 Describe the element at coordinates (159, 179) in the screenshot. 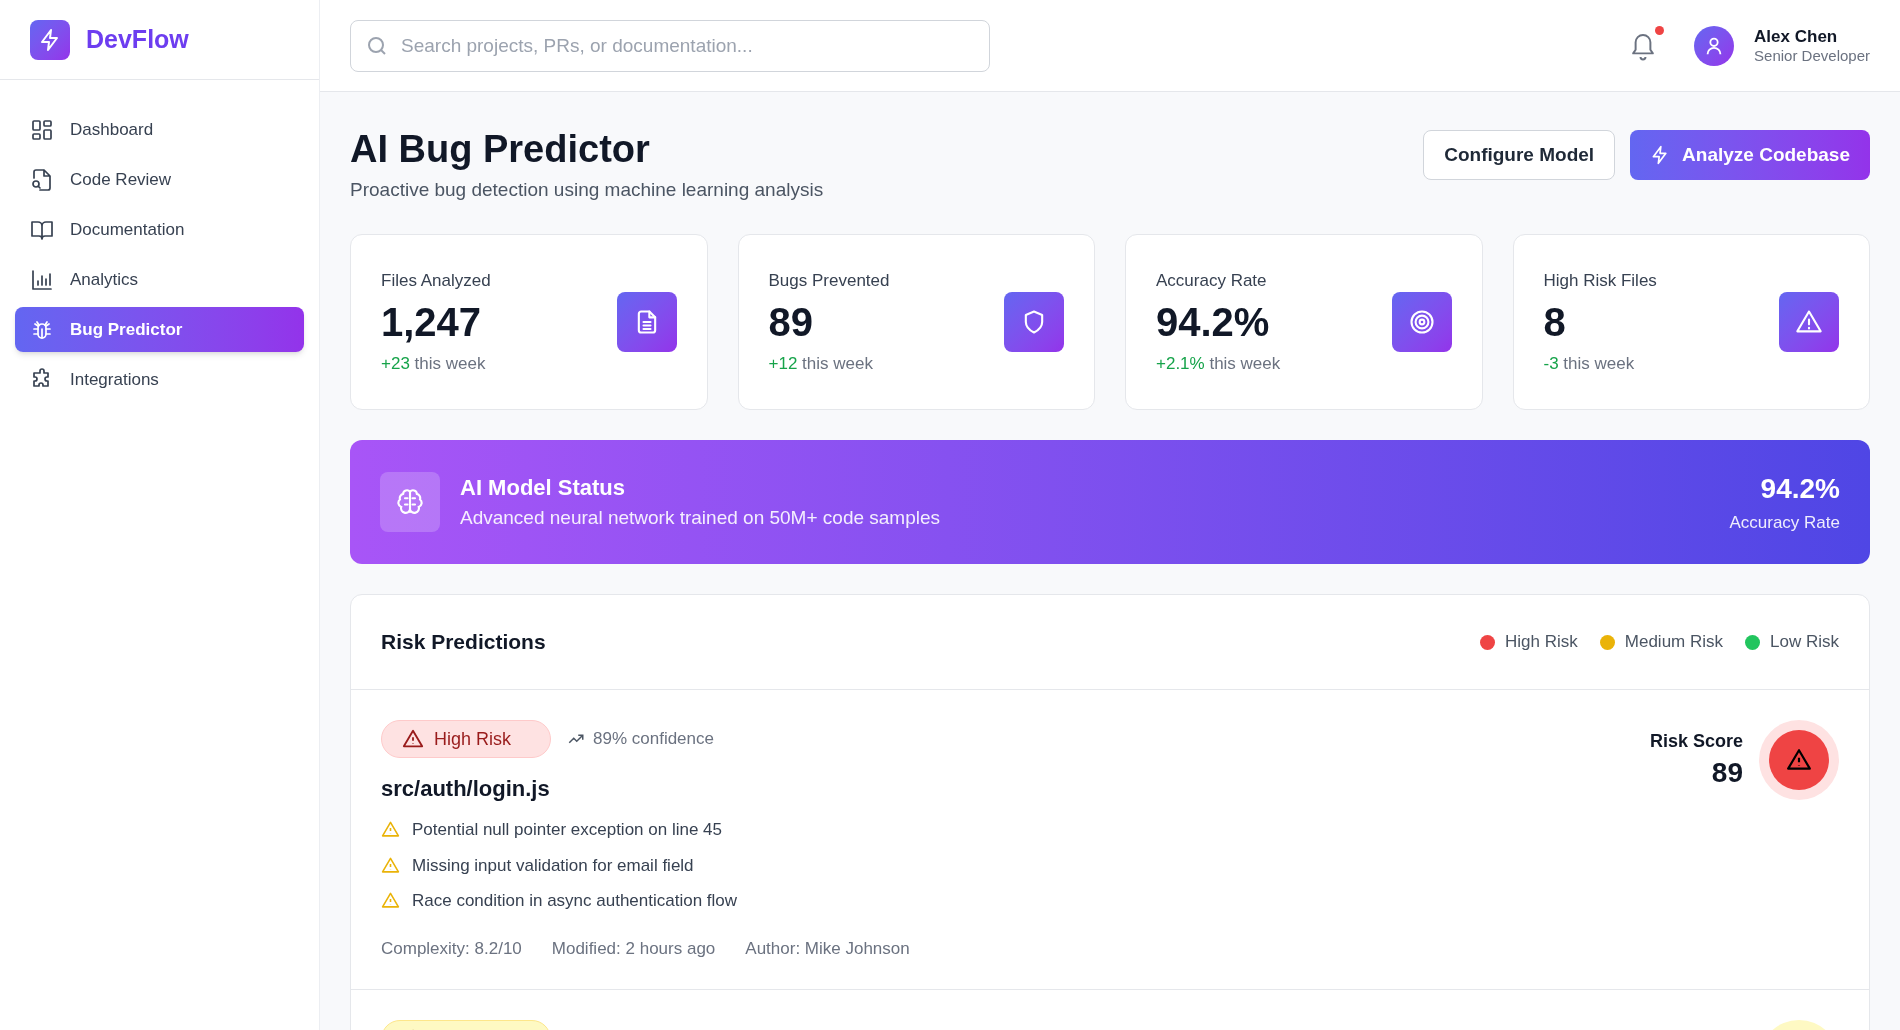

I see `nav-item: Code Review` at that location.